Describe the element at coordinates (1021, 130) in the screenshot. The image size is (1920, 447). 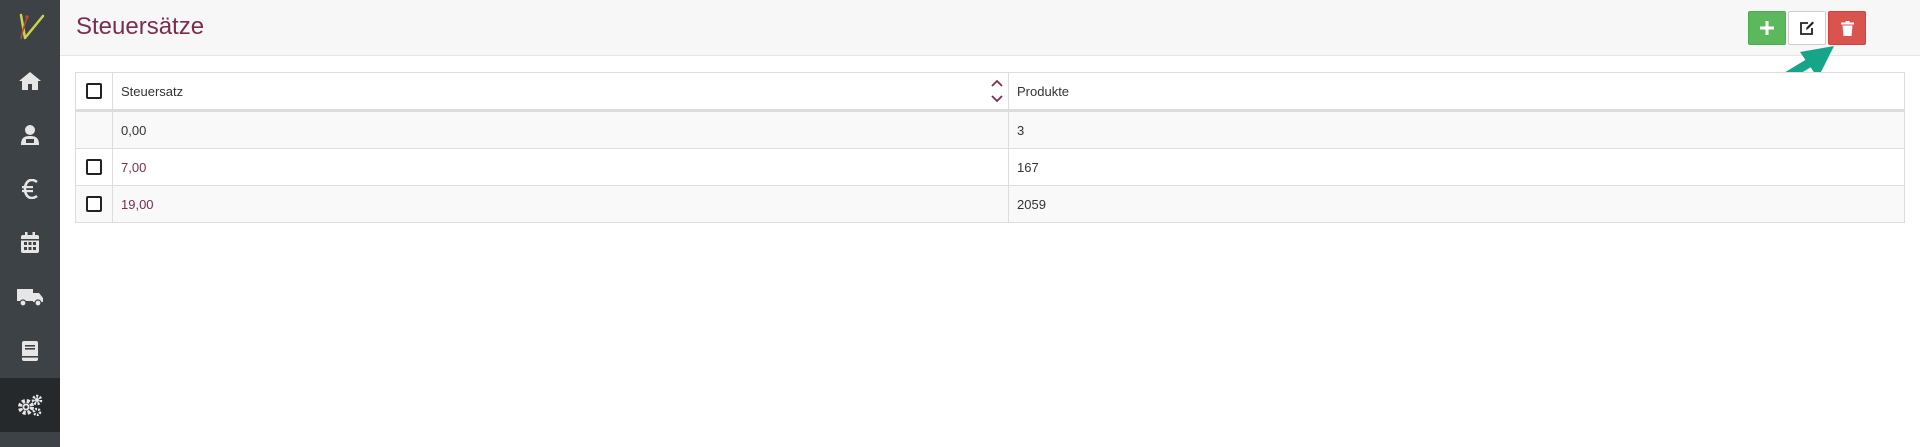
I see `product-count-value: 3` at that location.